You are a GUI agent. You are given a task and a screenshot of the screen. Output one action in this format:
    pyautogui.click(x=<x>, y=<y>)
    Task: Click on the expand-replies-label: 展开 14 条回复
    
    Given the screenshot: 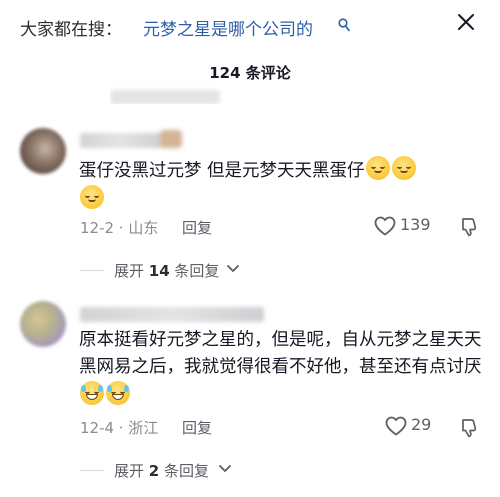 What is the action you would take?
    pyautogui.click(x=167, y=271)
    